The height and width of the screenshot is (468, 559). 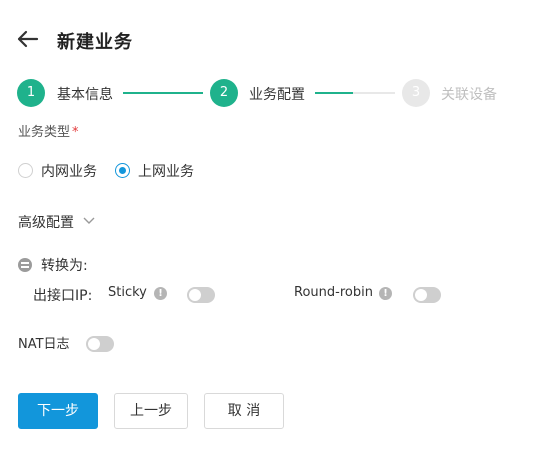 What do you see at coordinates (244, 411) in the screenshot?
I see `cancel-button: 取 消` at bounding box center [244, 411].